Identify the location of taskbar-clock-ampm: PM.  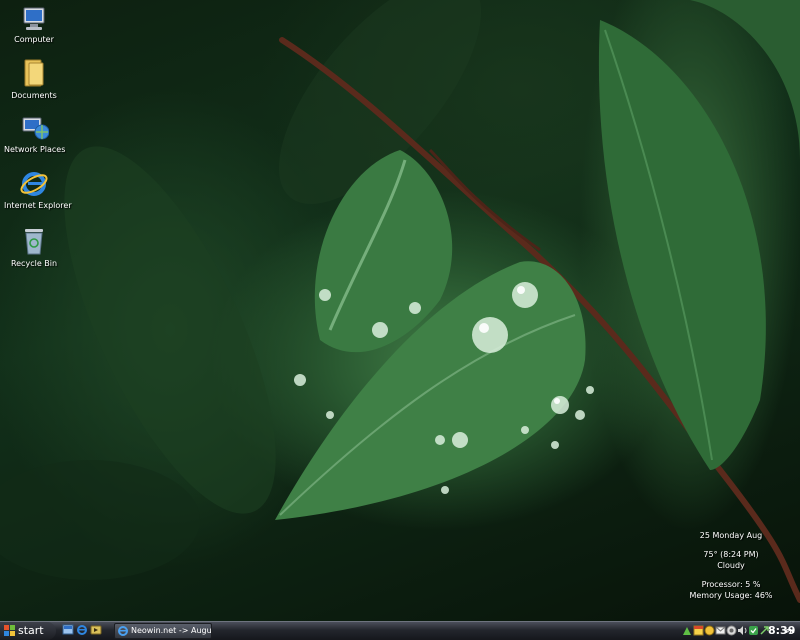
(790, 632).